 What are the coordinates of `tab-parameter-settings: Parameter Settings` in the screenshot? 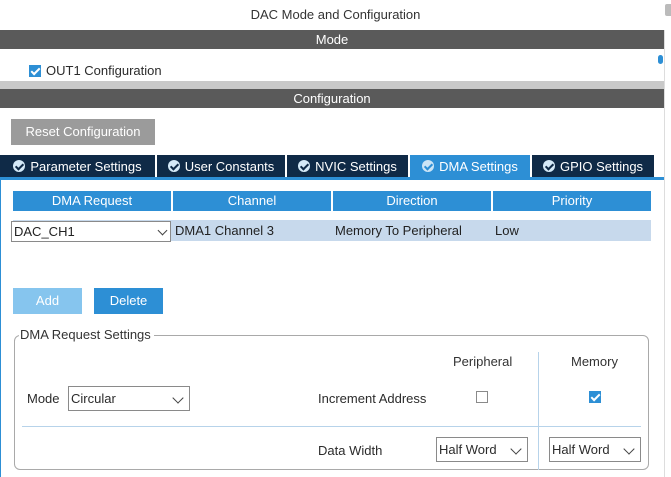 It's located at (78, 166).